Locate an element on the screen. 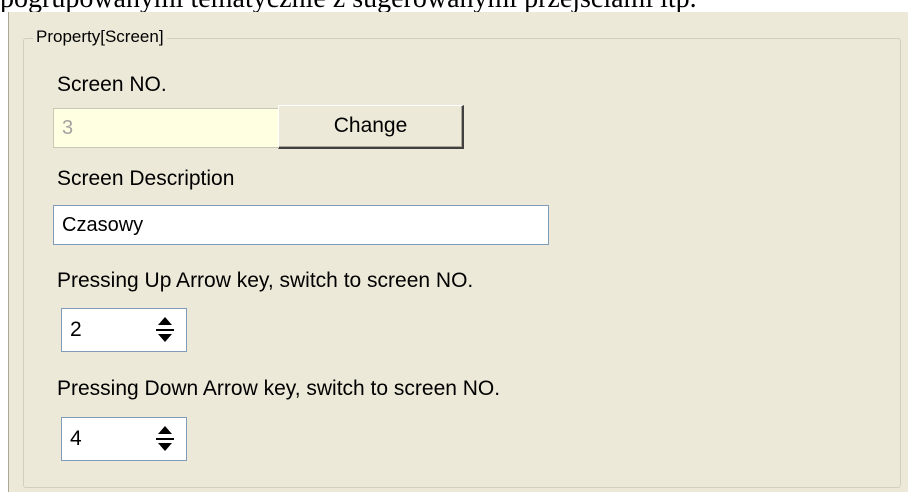  screen-description-input: Czasowy is located at coordinates (301, 225).